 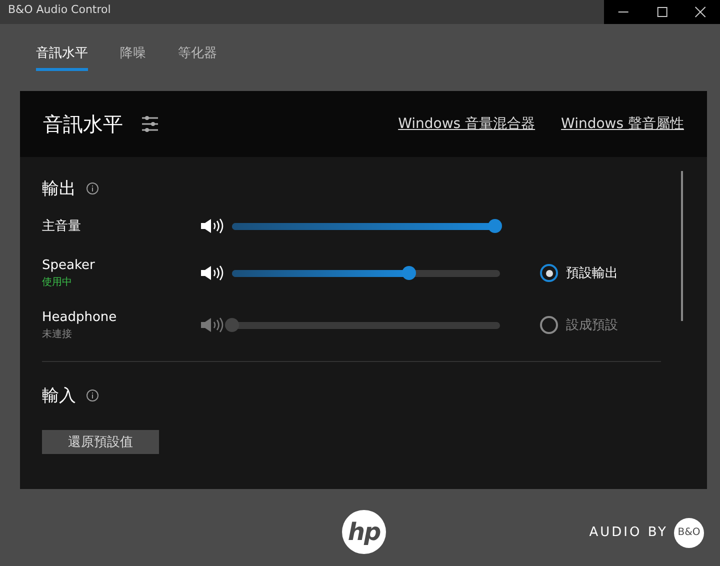 What do you see at coordinates (59, 395) in the screenshot?
I see `section-title: 輸入` at bounding box center [59, 395].